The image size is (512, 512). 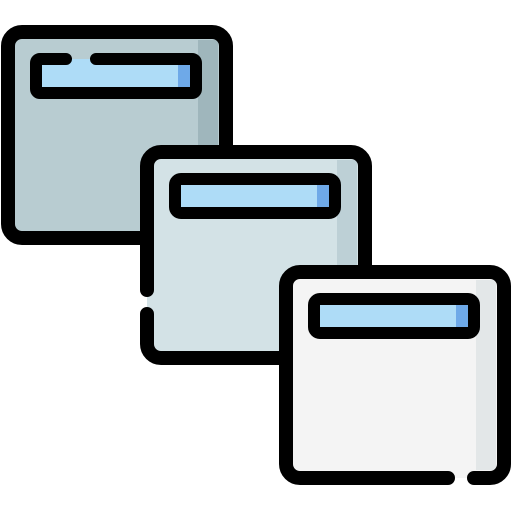 What do you see at coordinates (185, 76) in the screenshot?
I see `back-window-titlebar-shade` at bounding box center [185, 76].